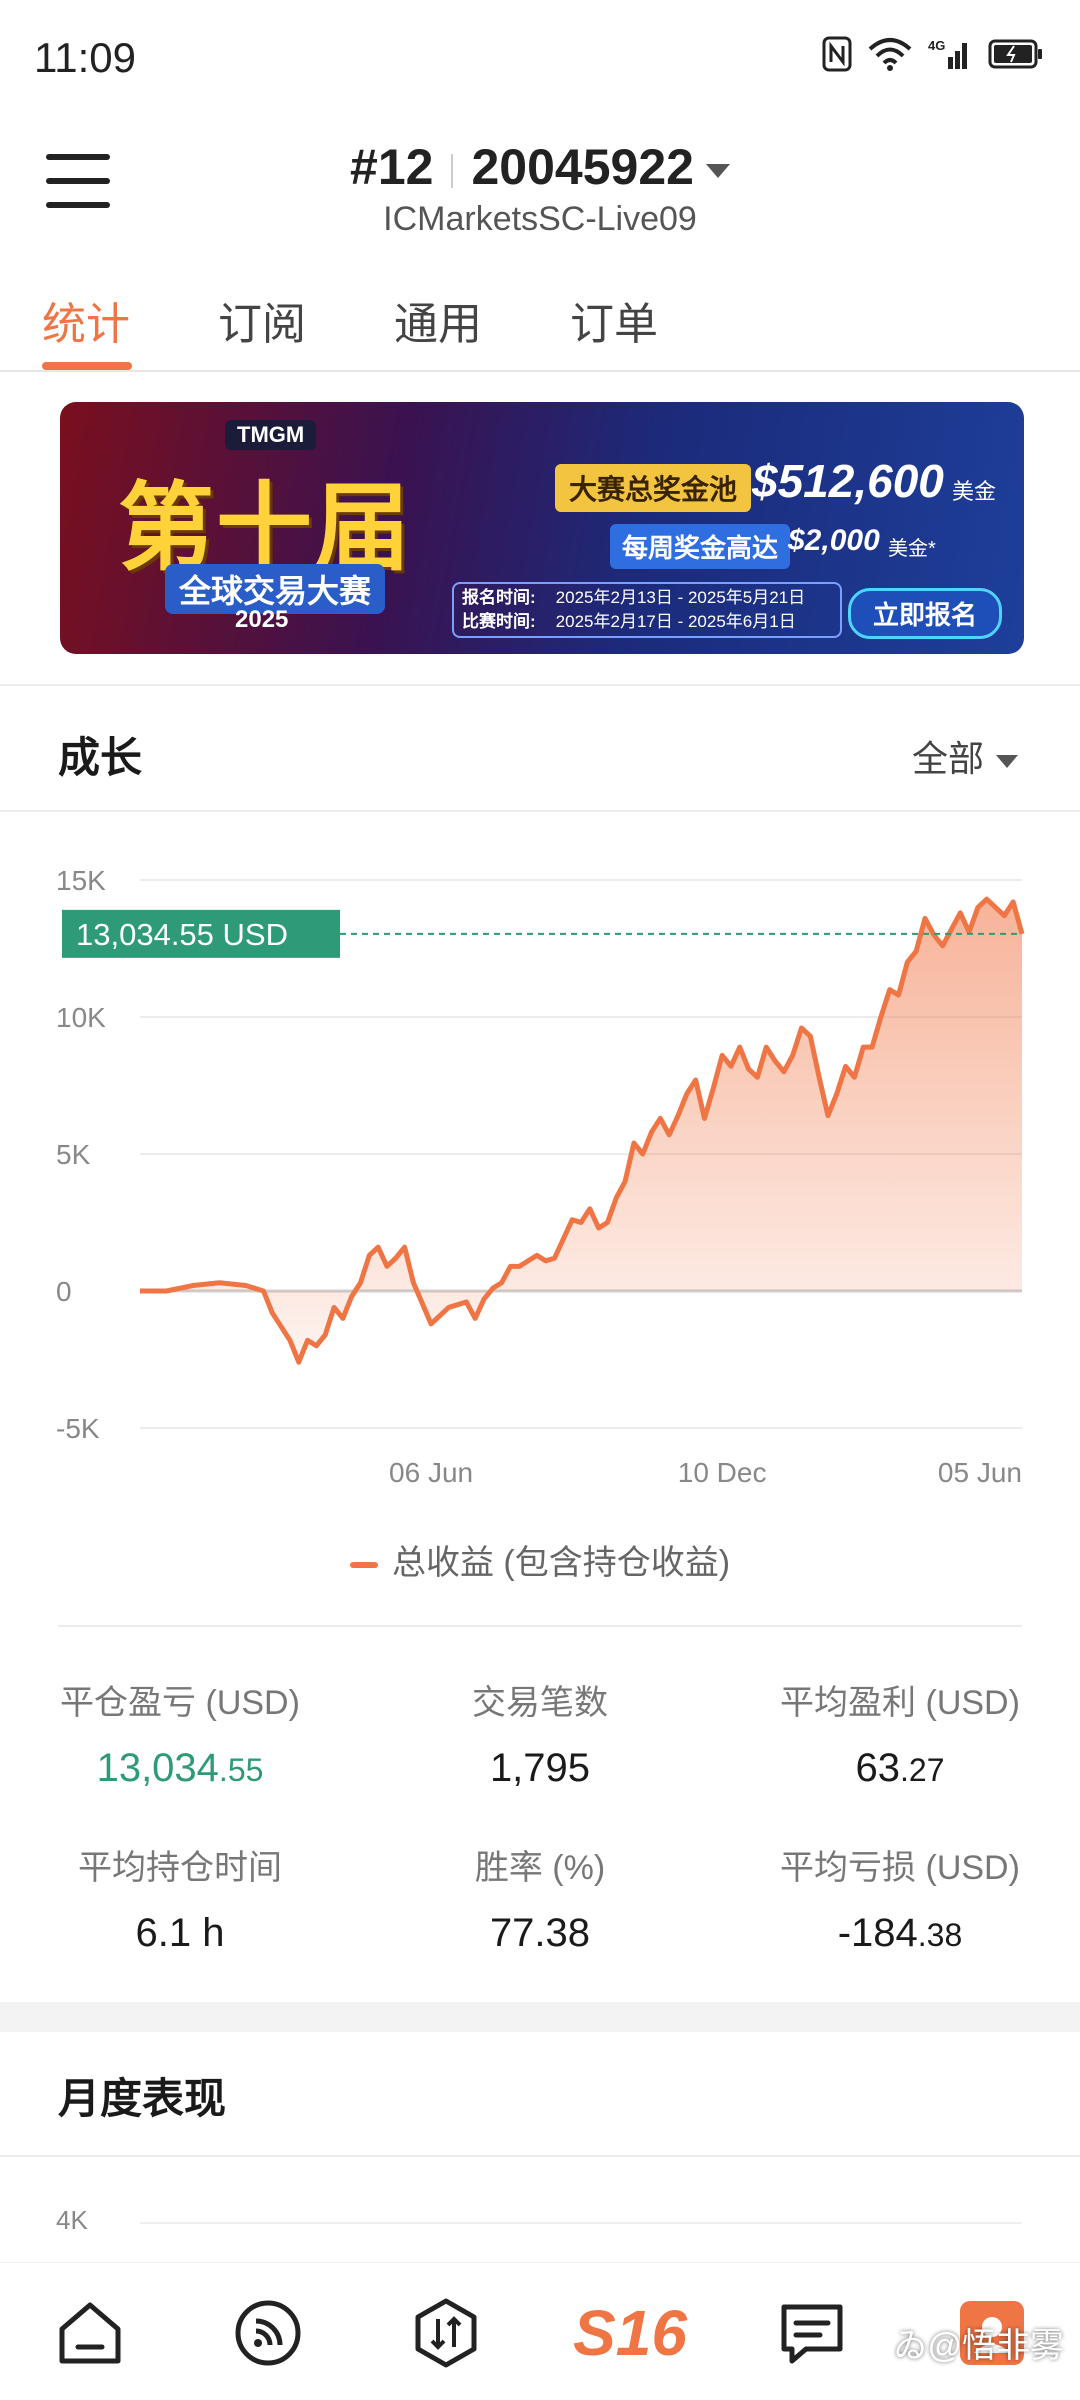 This screenshot has height=2400, width=1080. Describe the element at coordinates (540, 1768) in the screenshot. I see `stat-value: 1,795` at that location.